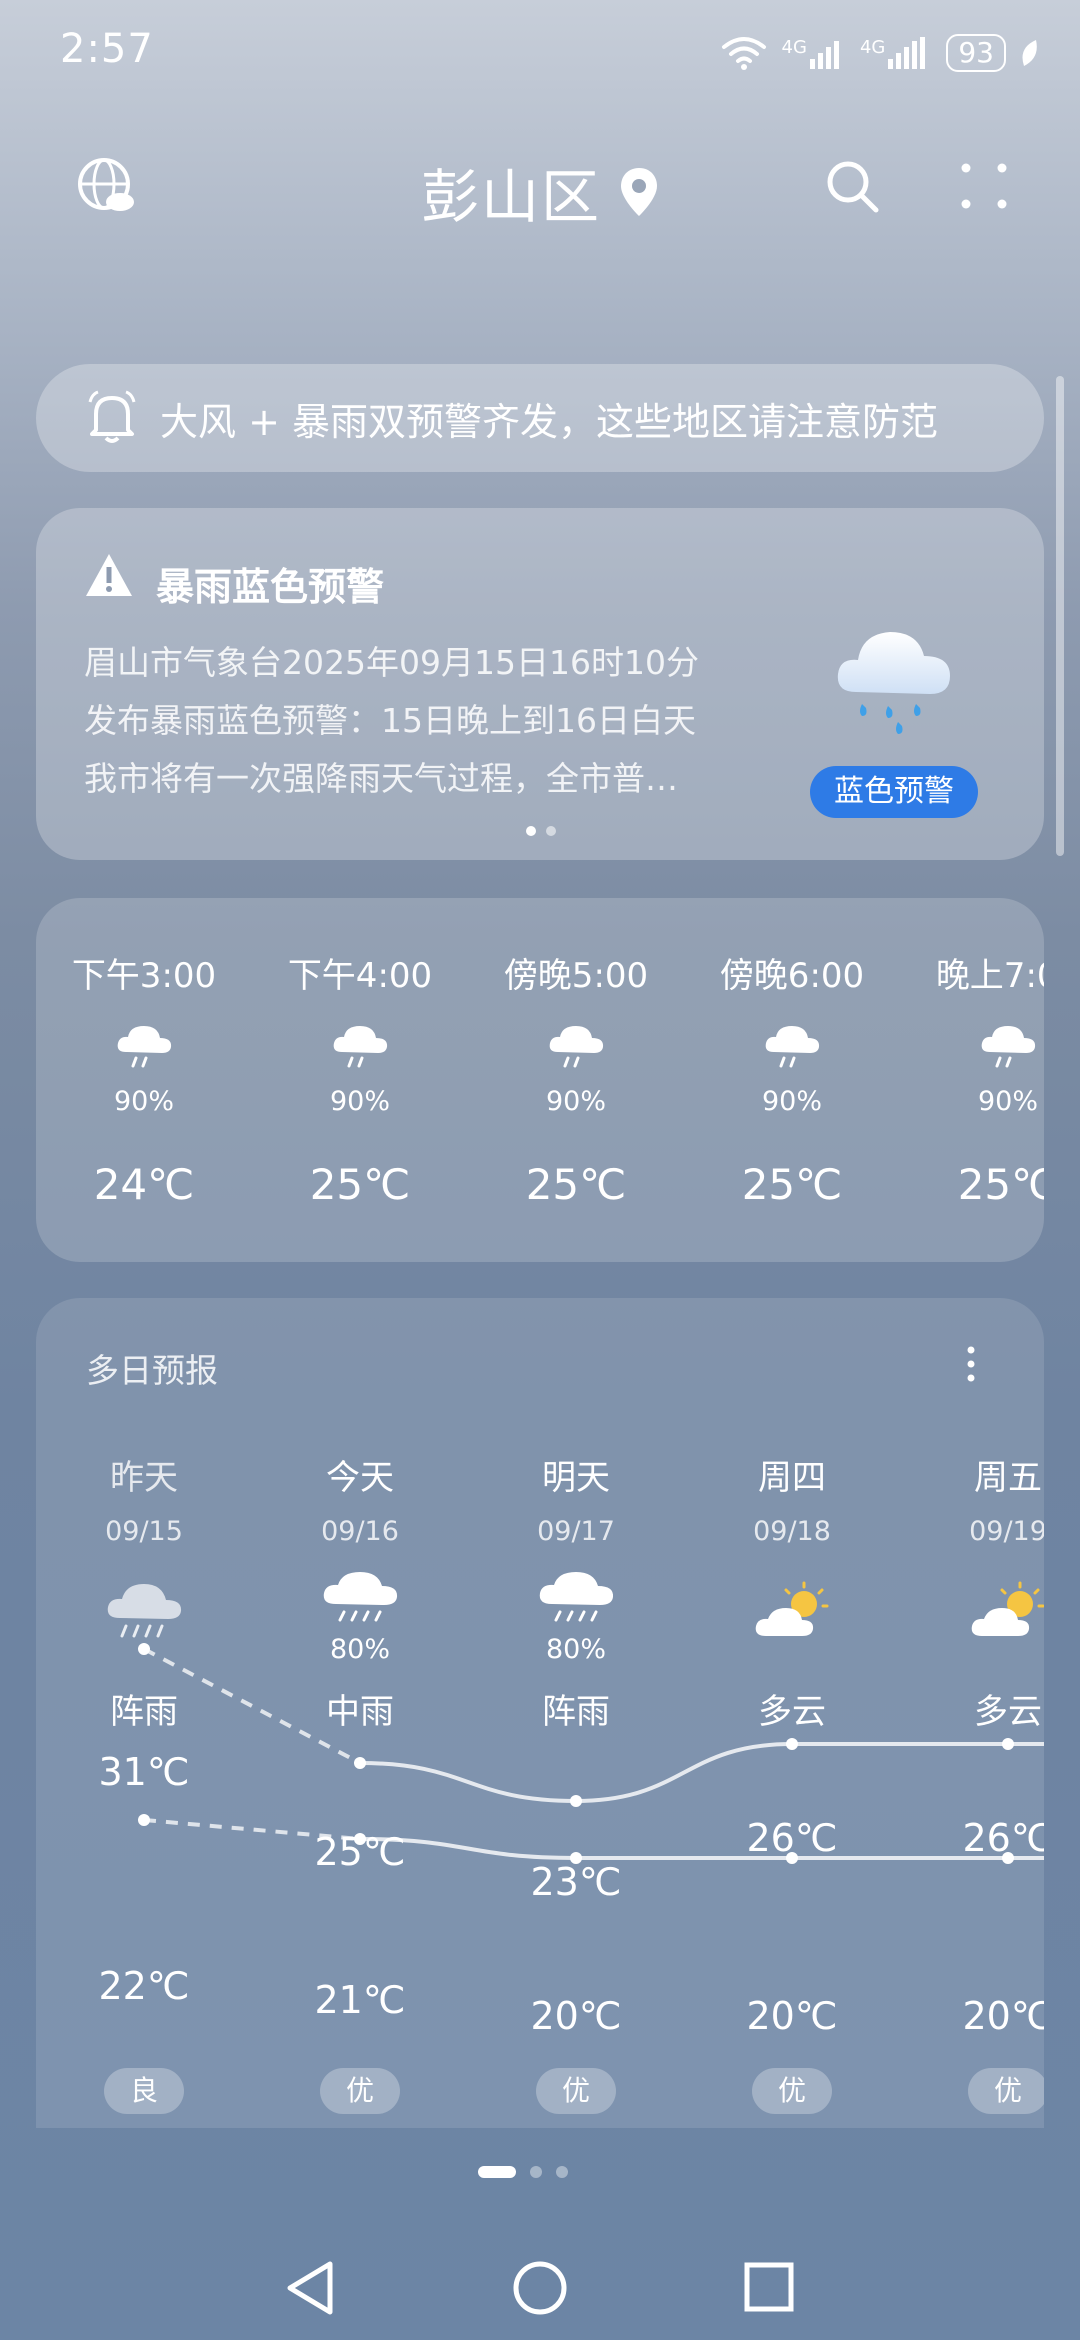 The height and width of the screenshot is (2340, 1080). What do you see at coordinates (144, 1772) in the screenshot?
I see `high-temp-label: 31℃` at bounding box center [144, 1772].